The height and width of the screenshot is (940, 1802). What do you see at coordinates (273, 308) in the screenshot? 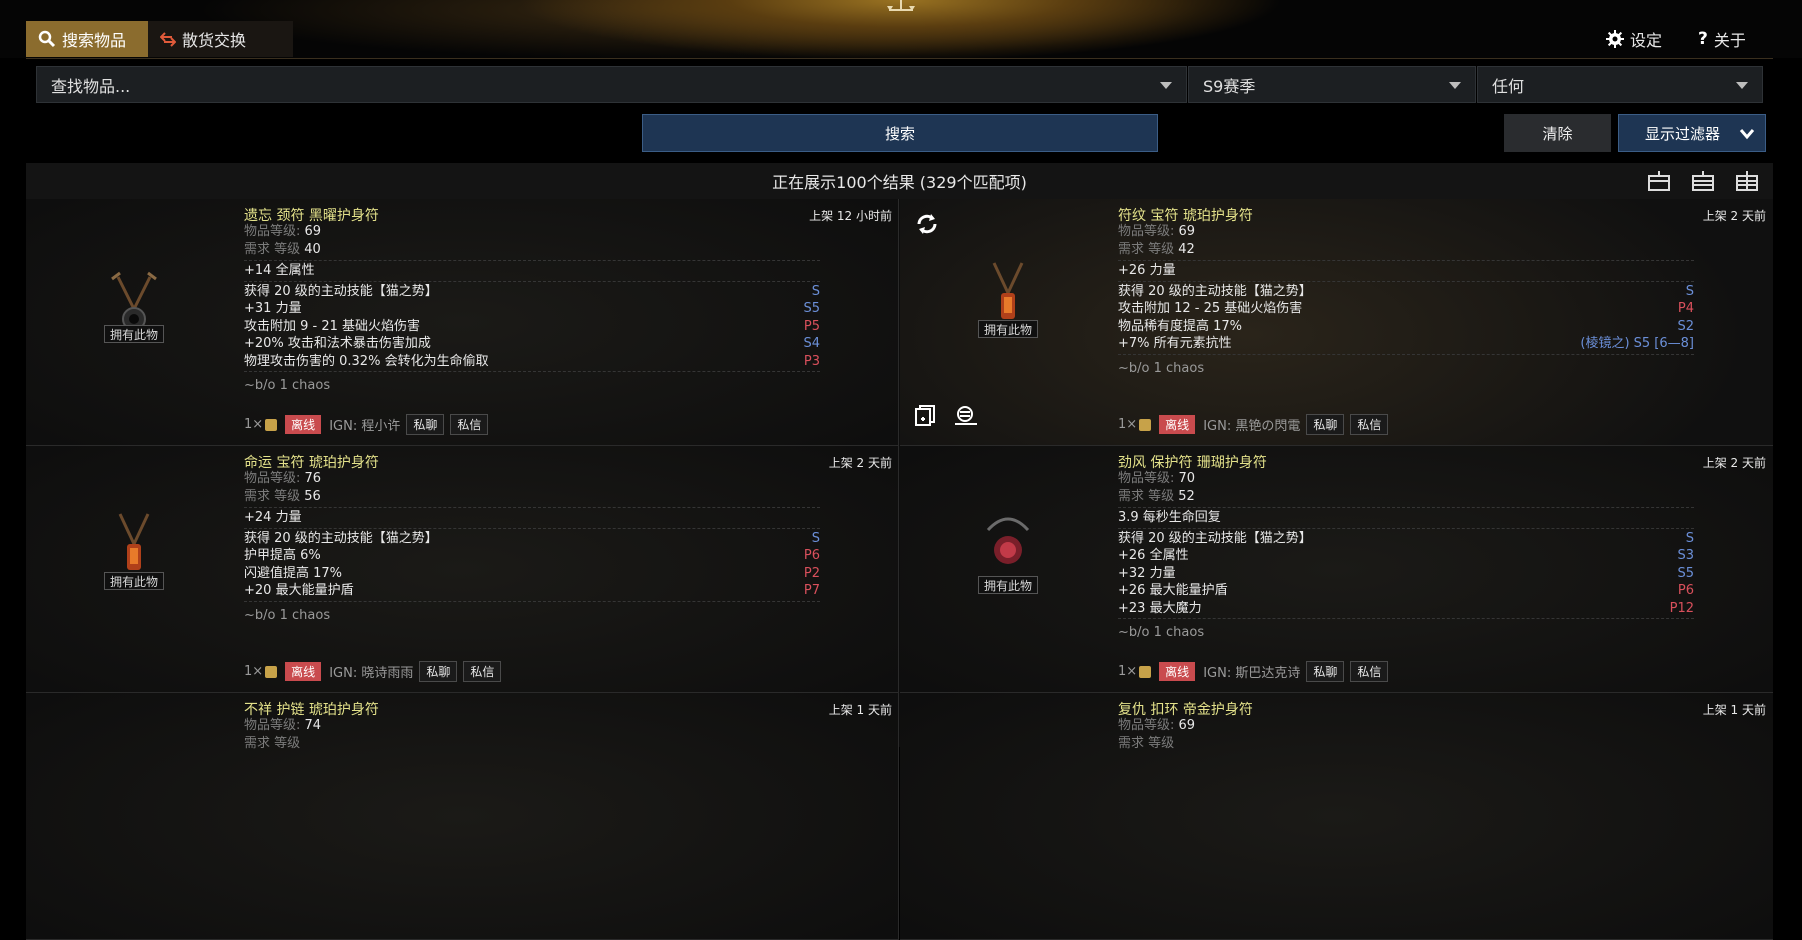
I see `mod-text: +31 力量` at bounding box center [273, 308].